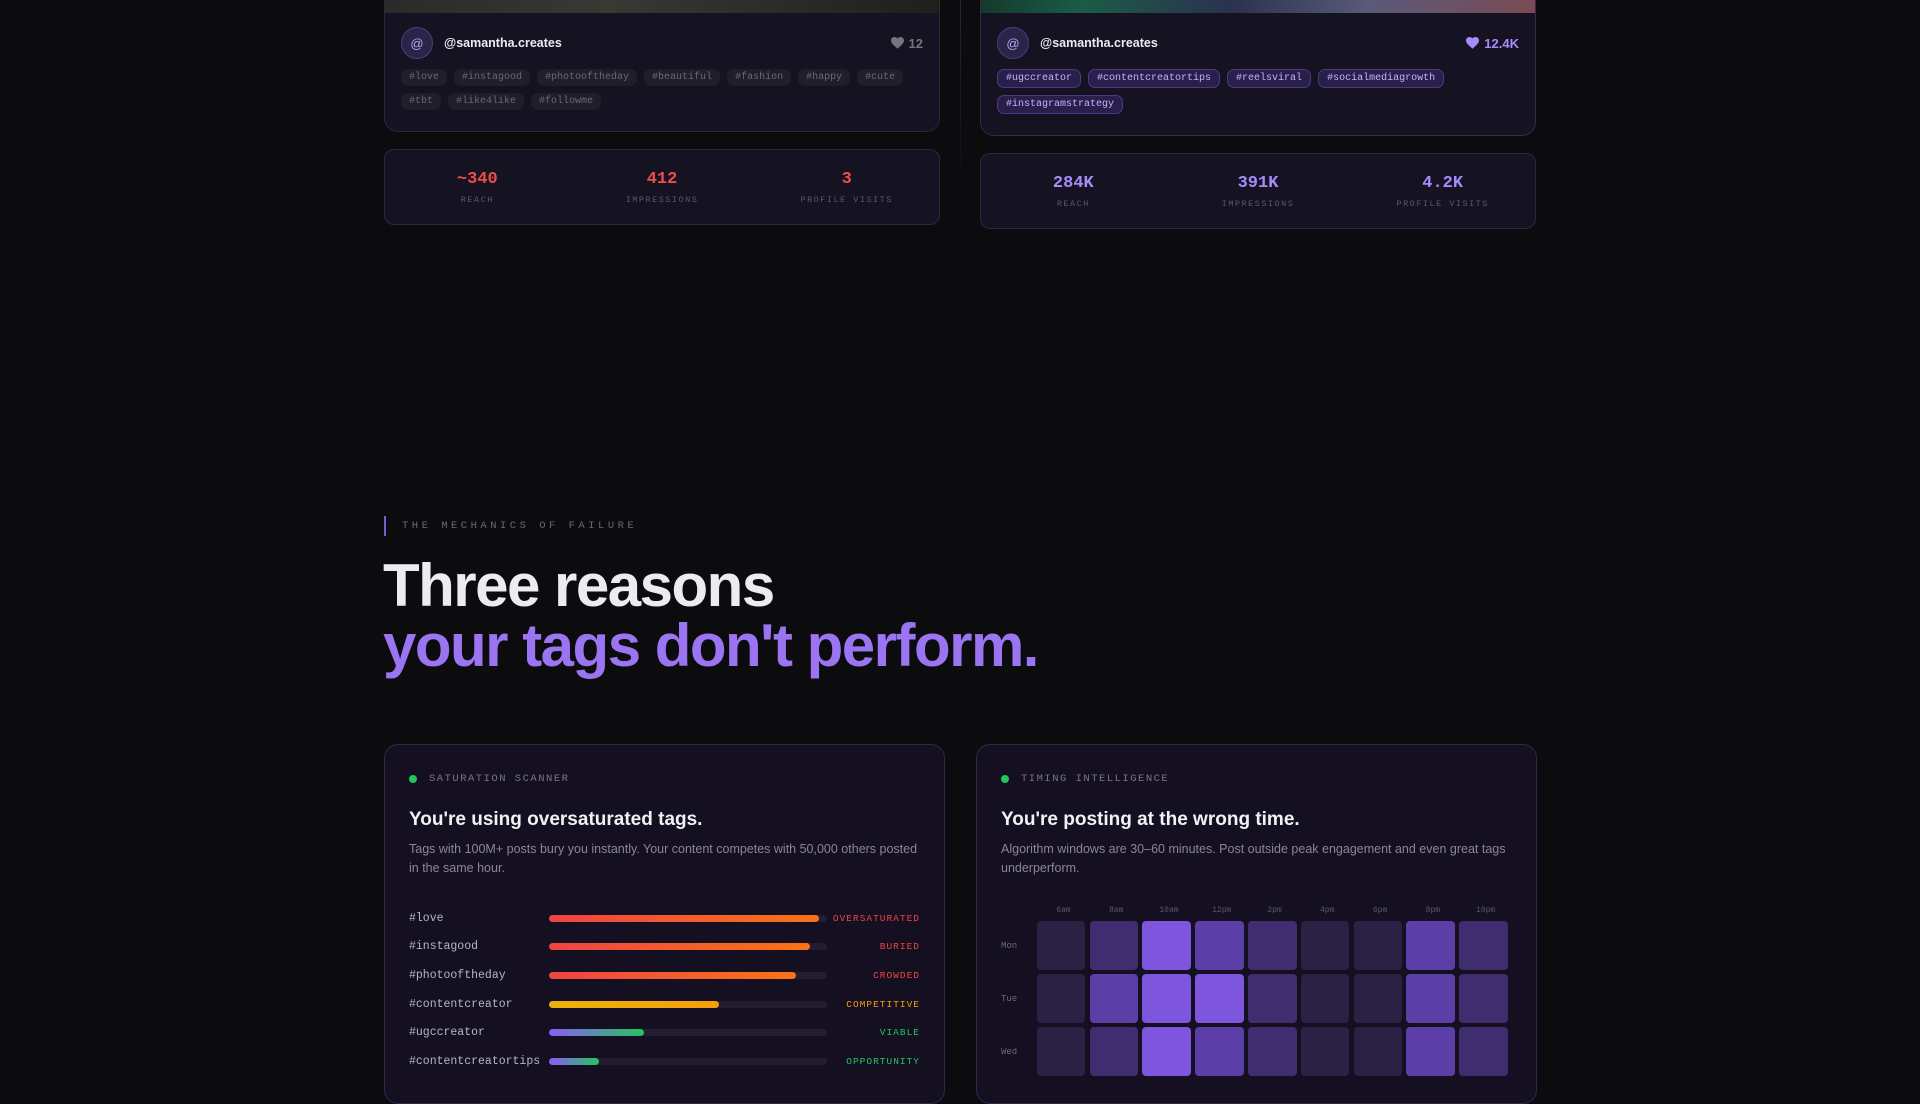  Describe the element at coordinates (1073, 191) in the screenshot. I see `stat-item: 284K REACH` at that location.